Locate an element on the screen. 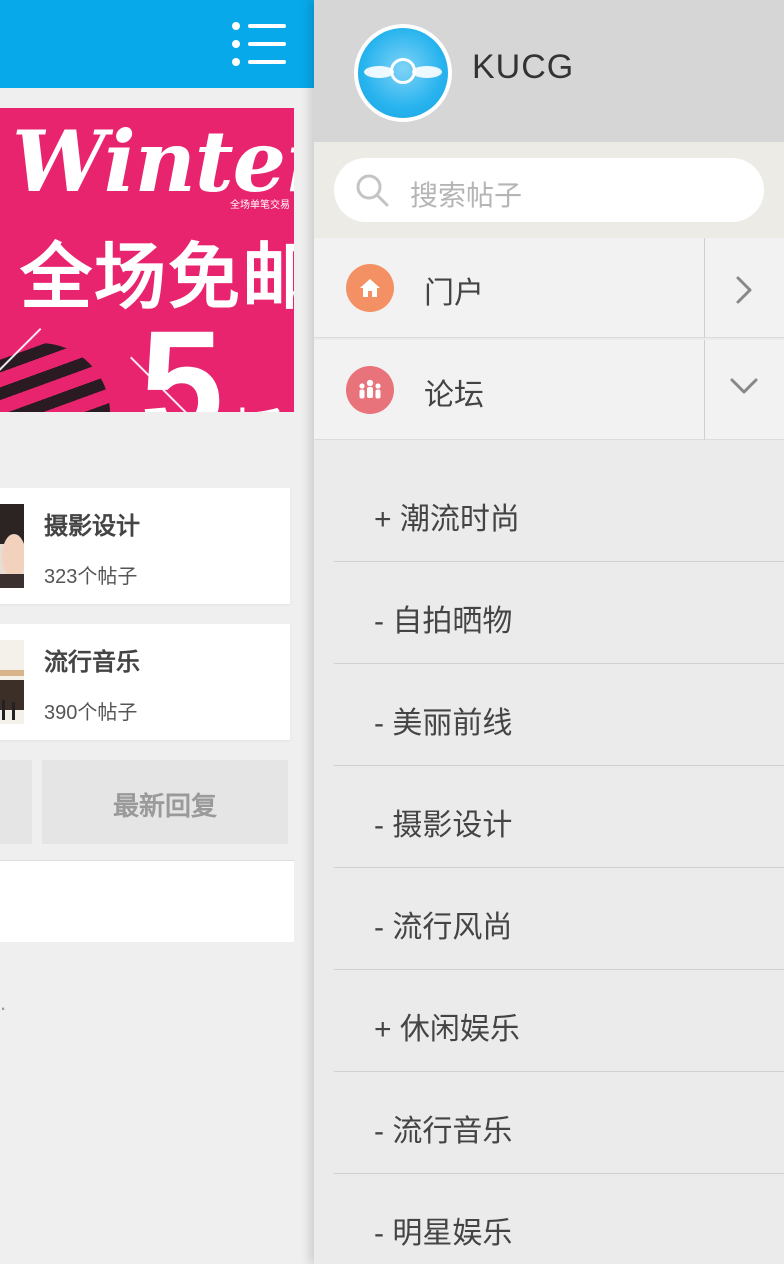  sub-forum-label: - 美丽前线 is located at coordinates (443, 723).